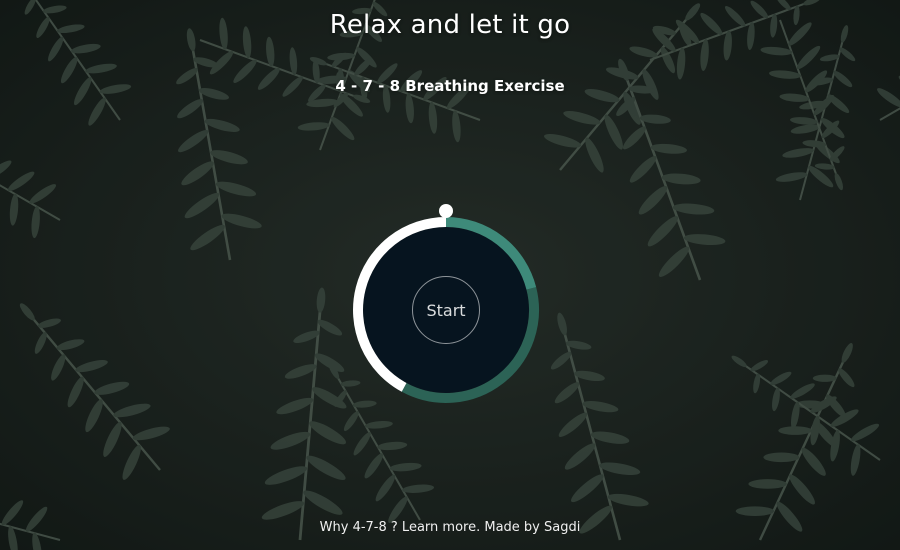  I want to click on learn-more-link: Why 4-7-8 ? Learn more., so click(400, 527).